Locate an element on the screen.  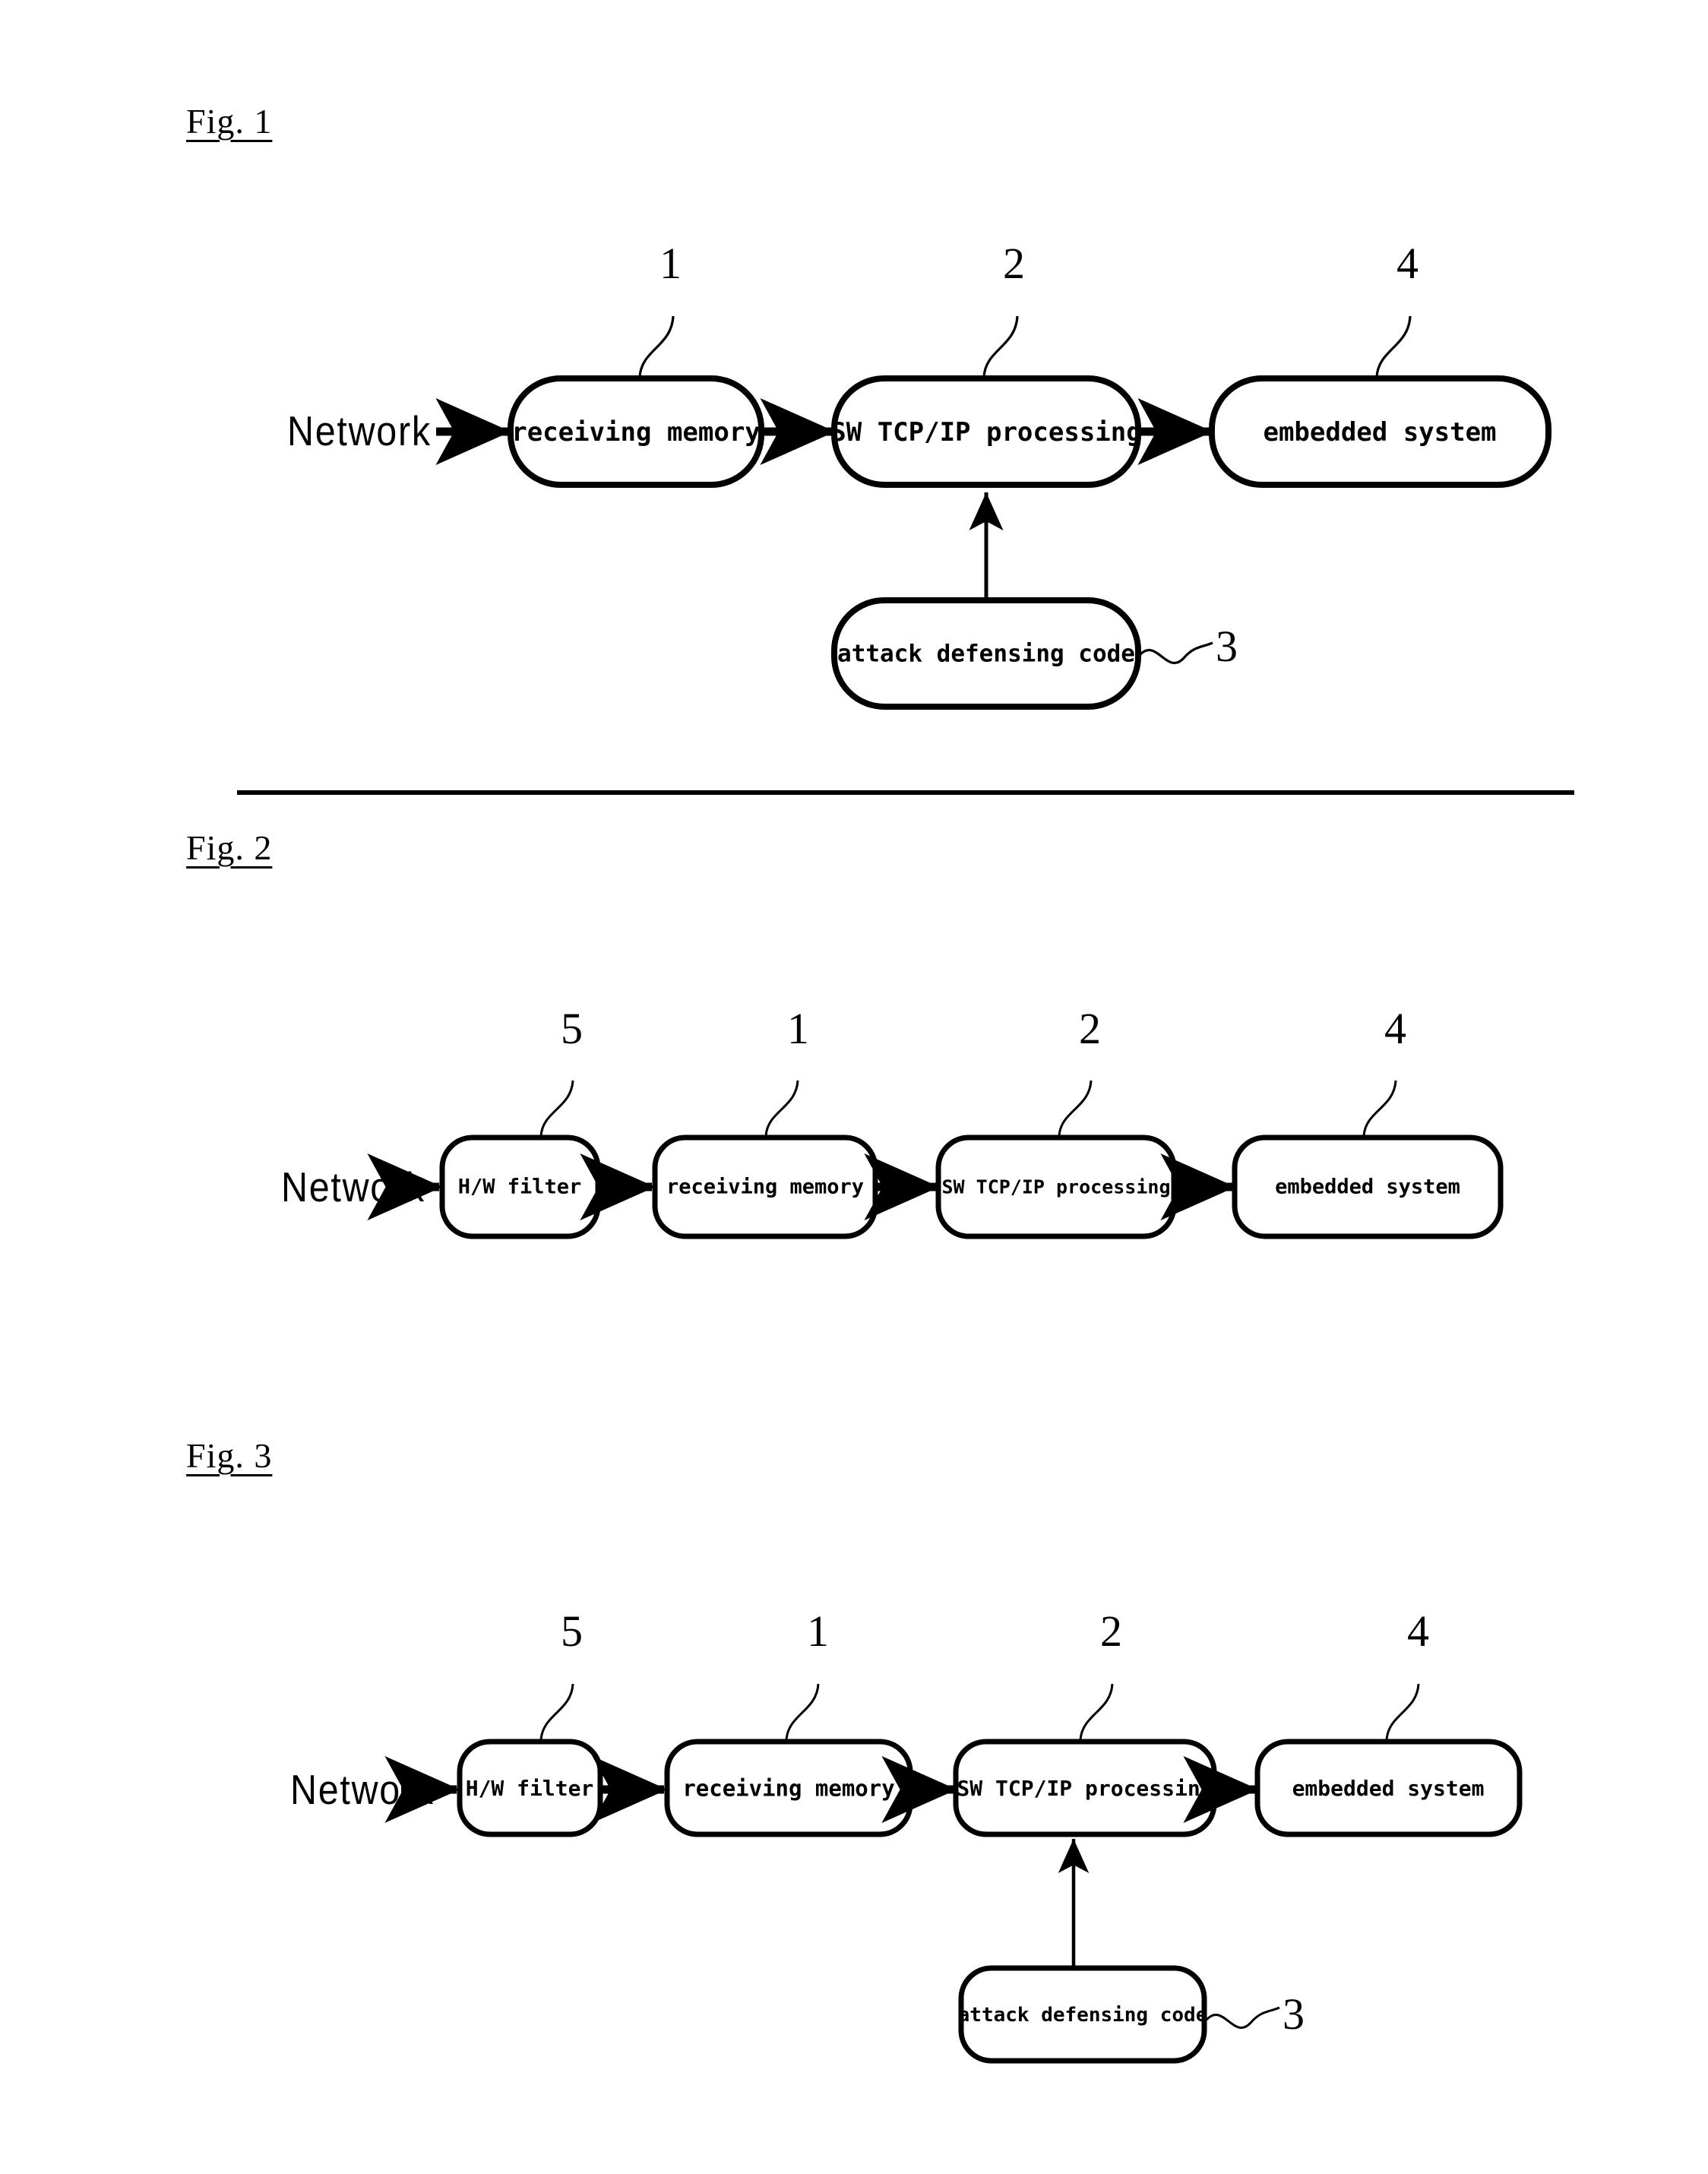
fig3-caption: Fig. 3 is located at coordinates (229, 1455).